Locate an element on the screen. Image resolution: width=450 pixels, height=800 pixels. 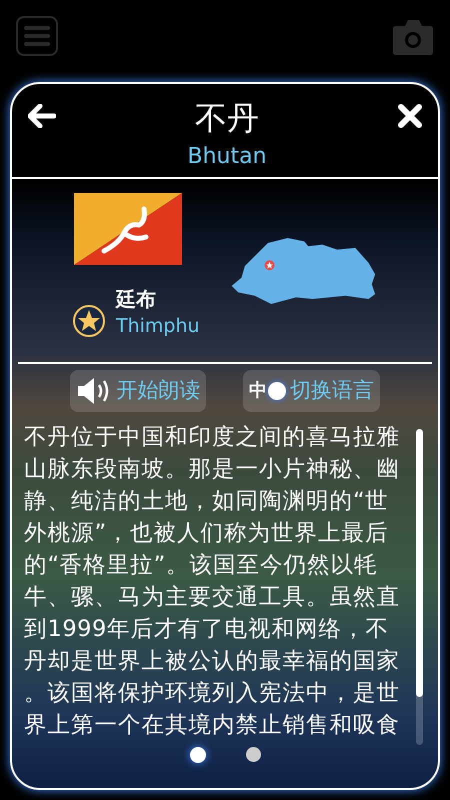
language-toggle: 中 is located at coordinates (267, 390).